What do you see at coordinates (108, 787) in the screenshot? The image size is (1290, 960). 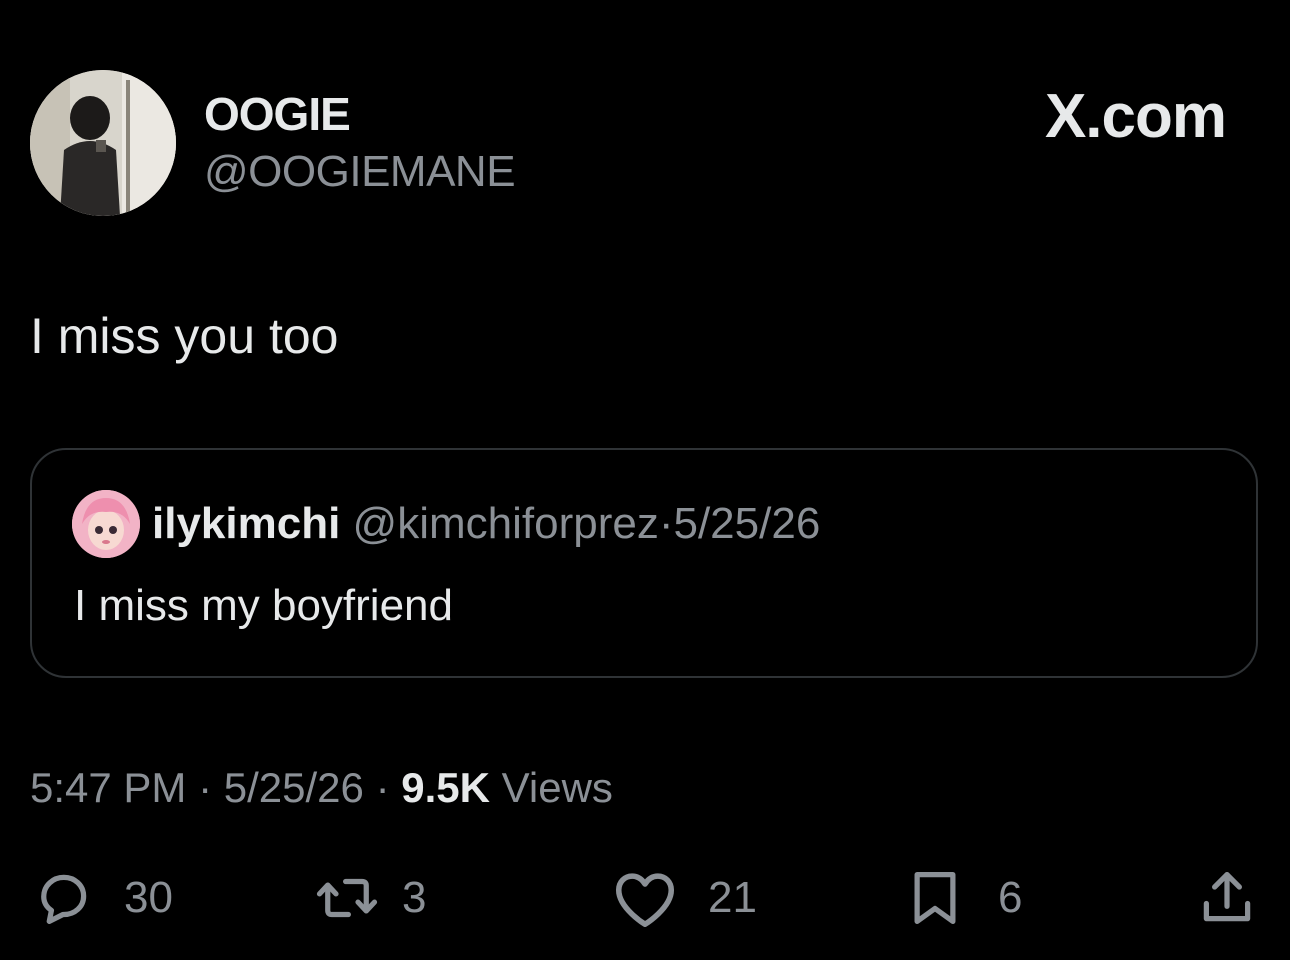 I see `tweet-time: 5:47 PM` at bounding box center [108, 787].